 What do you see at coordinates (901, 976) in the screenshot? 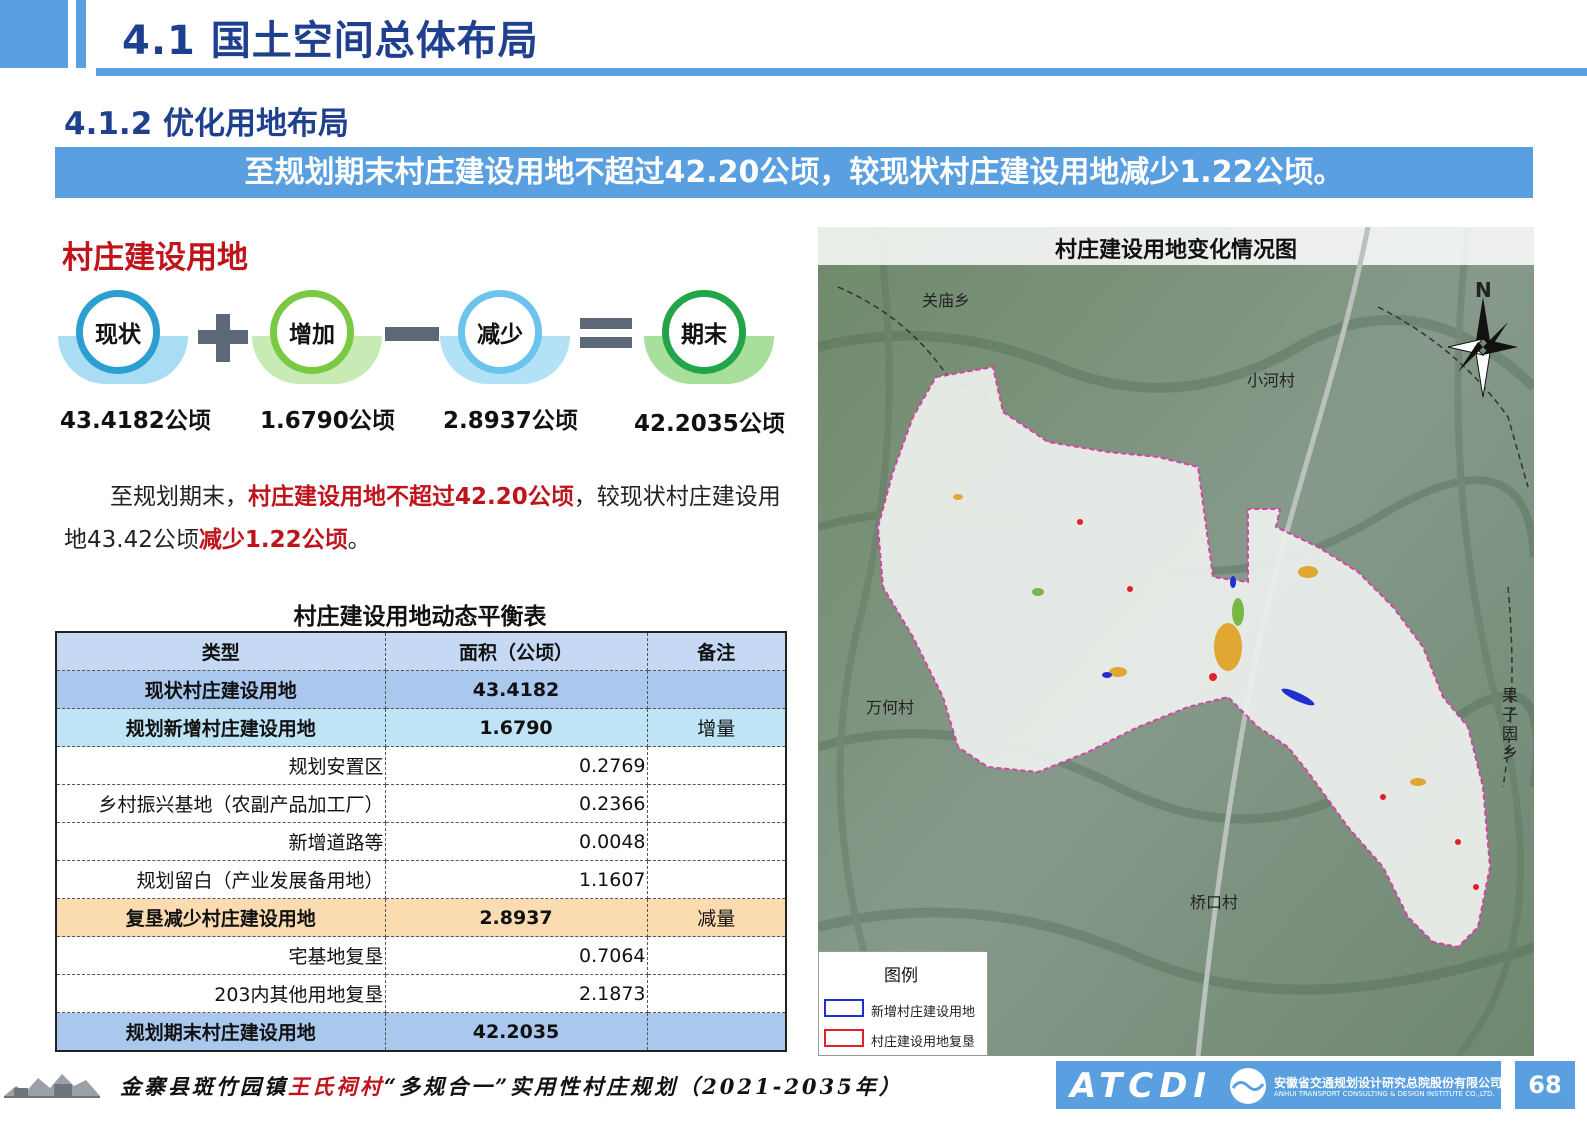
I see `legend-title: 图例` at bounding box center [901, 976].